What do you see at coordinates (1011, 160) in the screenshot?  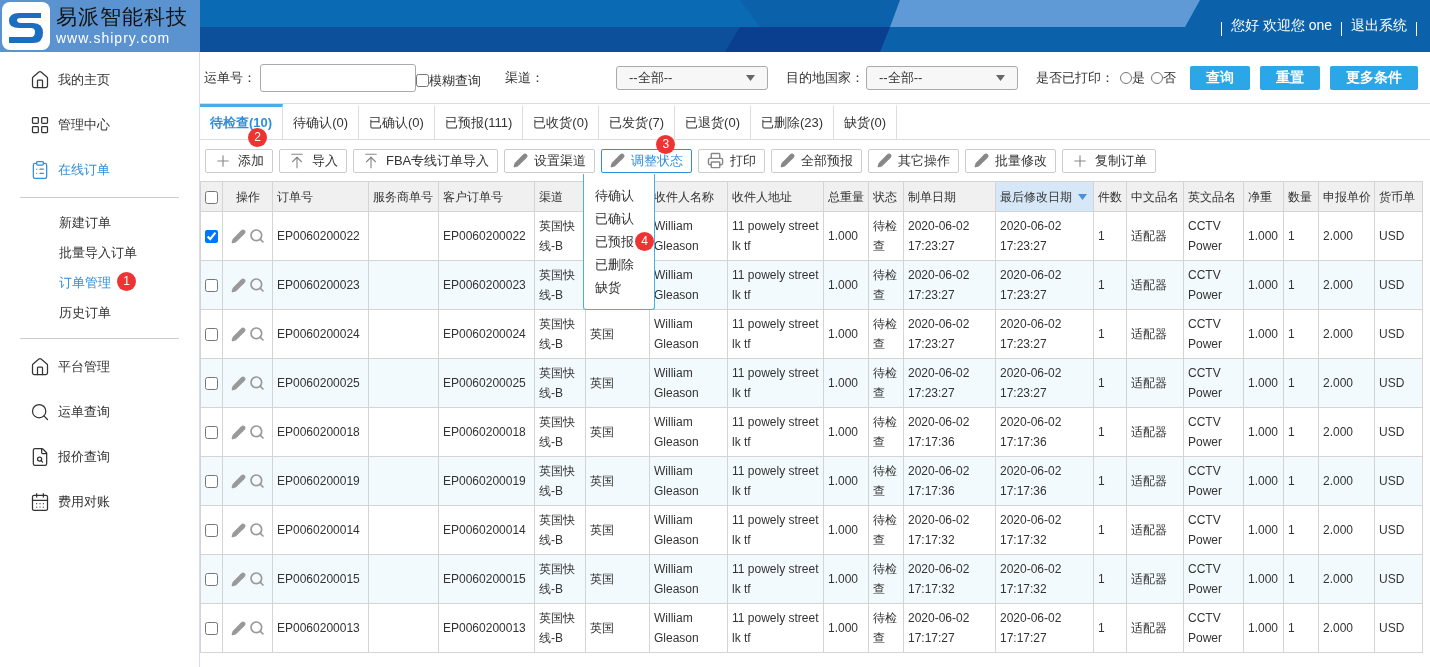 I see `toolbar-button: 批量修改` at bounding box center [1011, 160].